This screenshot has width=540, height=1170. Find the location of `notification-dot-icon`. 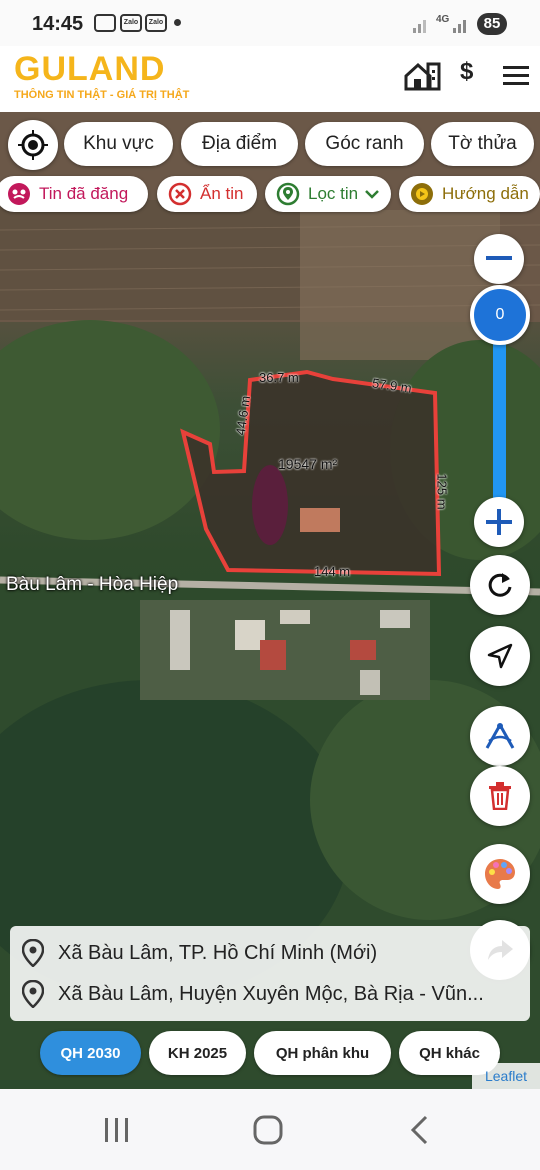

notification-dot-icon is located at coordinates (177, 22).